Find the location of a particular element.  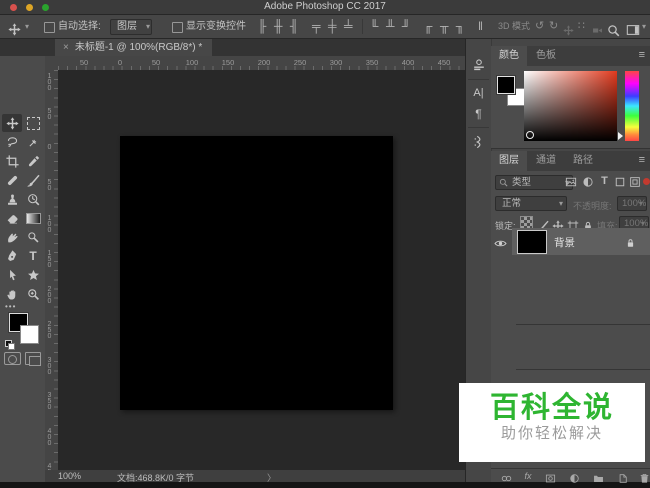

tab-swatches: 色板 is located at coordinates (546, 56).